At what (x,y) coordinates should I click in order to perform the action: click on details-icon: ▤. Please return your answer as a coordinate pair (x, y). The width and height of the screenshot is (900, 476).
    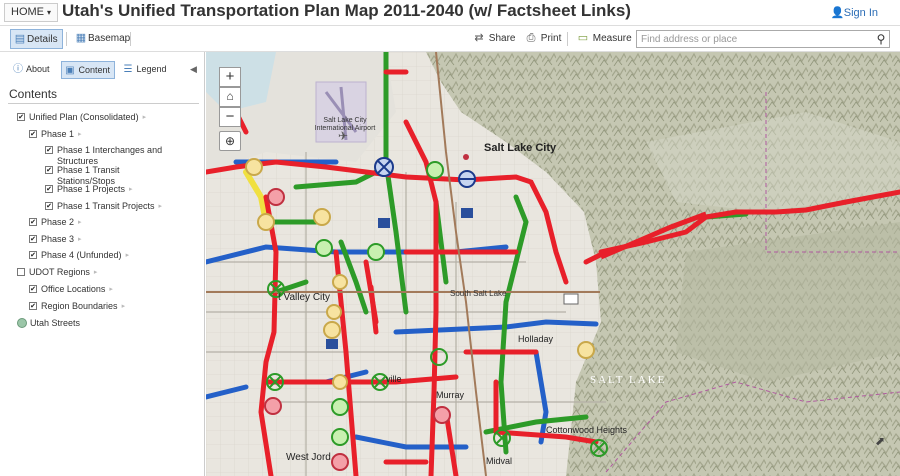
    Looking at the image, I should click on (20, 39).